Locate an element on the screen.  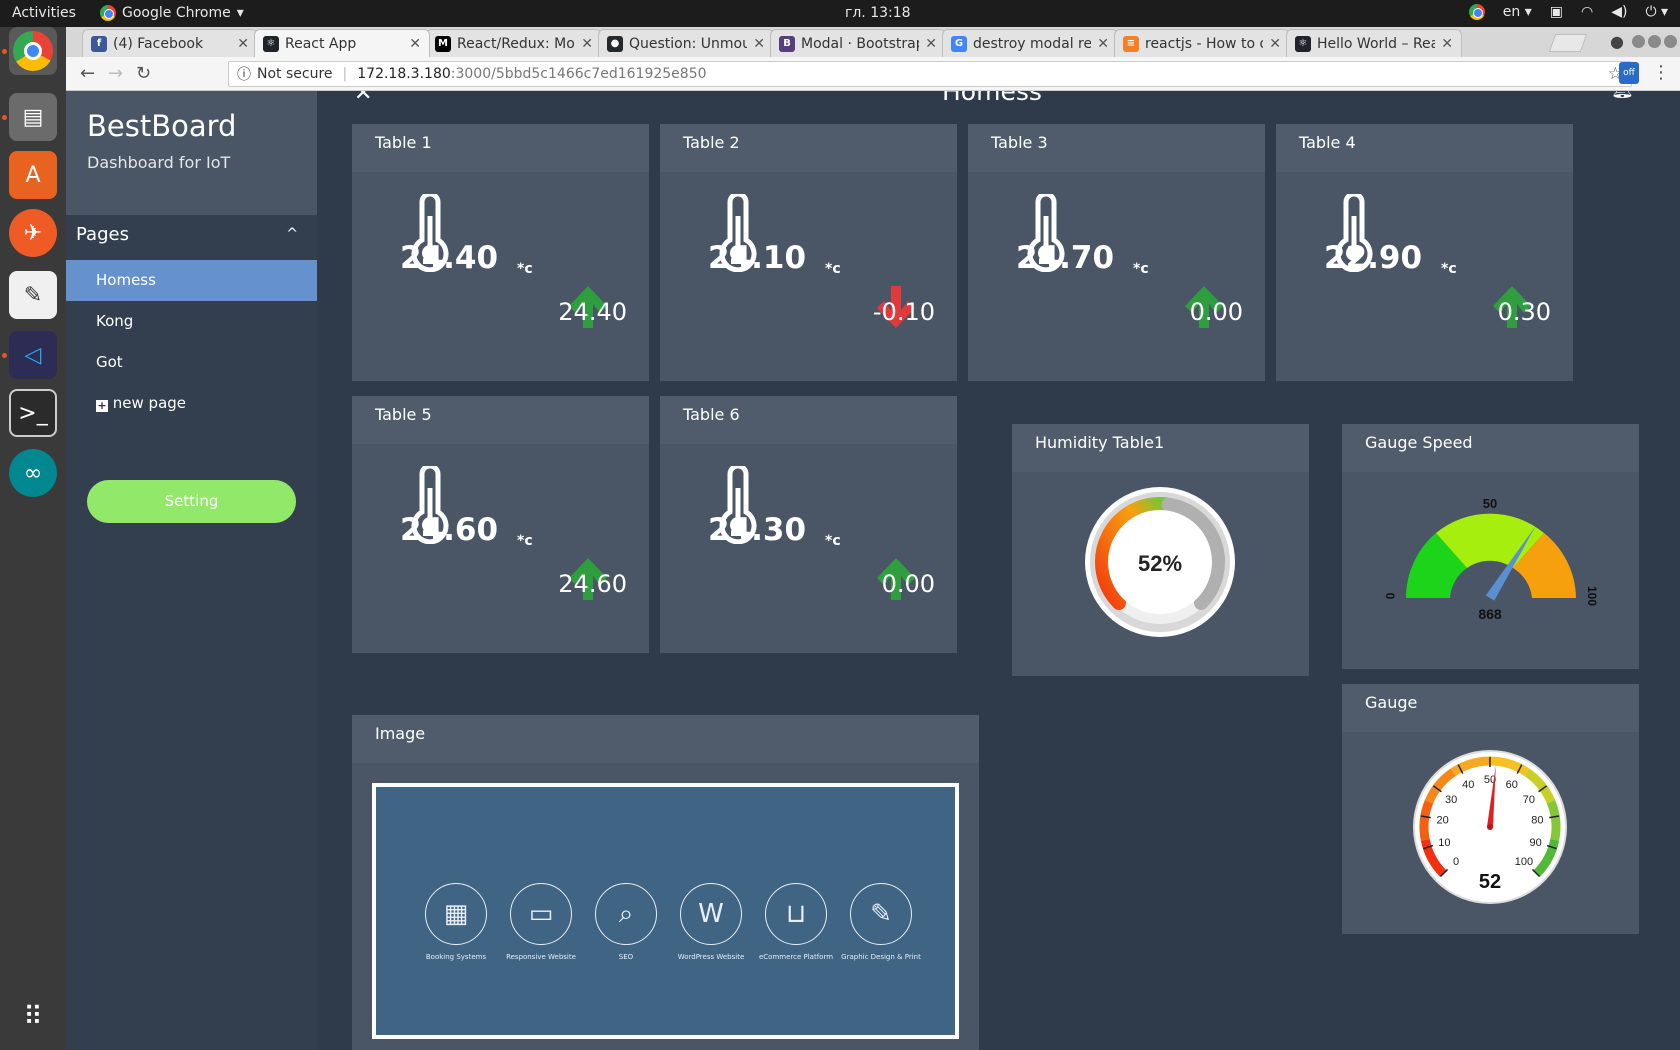
language-indicator: en ▾ is located at coordinates (1517, 12).